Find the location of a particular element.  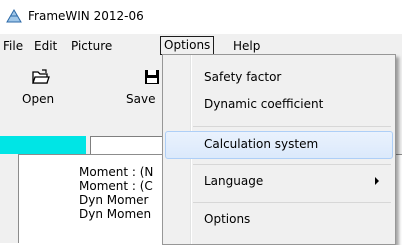

list-item: Moment : (C is located at coordinates (116, 186).